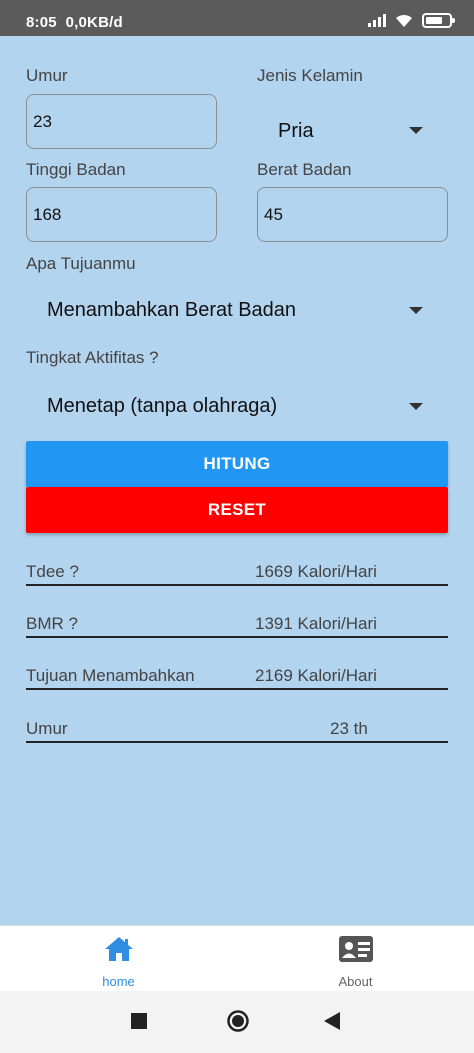 Image resolution: width=474 pixels, height=1053 pixels. What do you see at coordinates (316, 623) in the screenshot?
I see `result-value: 1391 Kalori/Hari` at bounding box center [316, 623].